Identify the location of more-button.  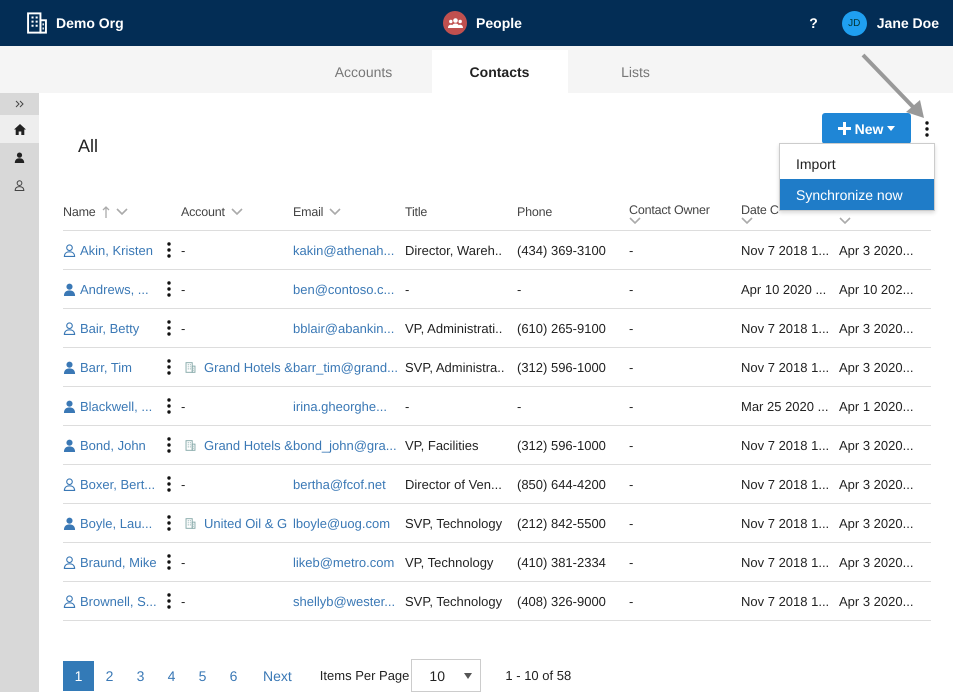
(927, 129).